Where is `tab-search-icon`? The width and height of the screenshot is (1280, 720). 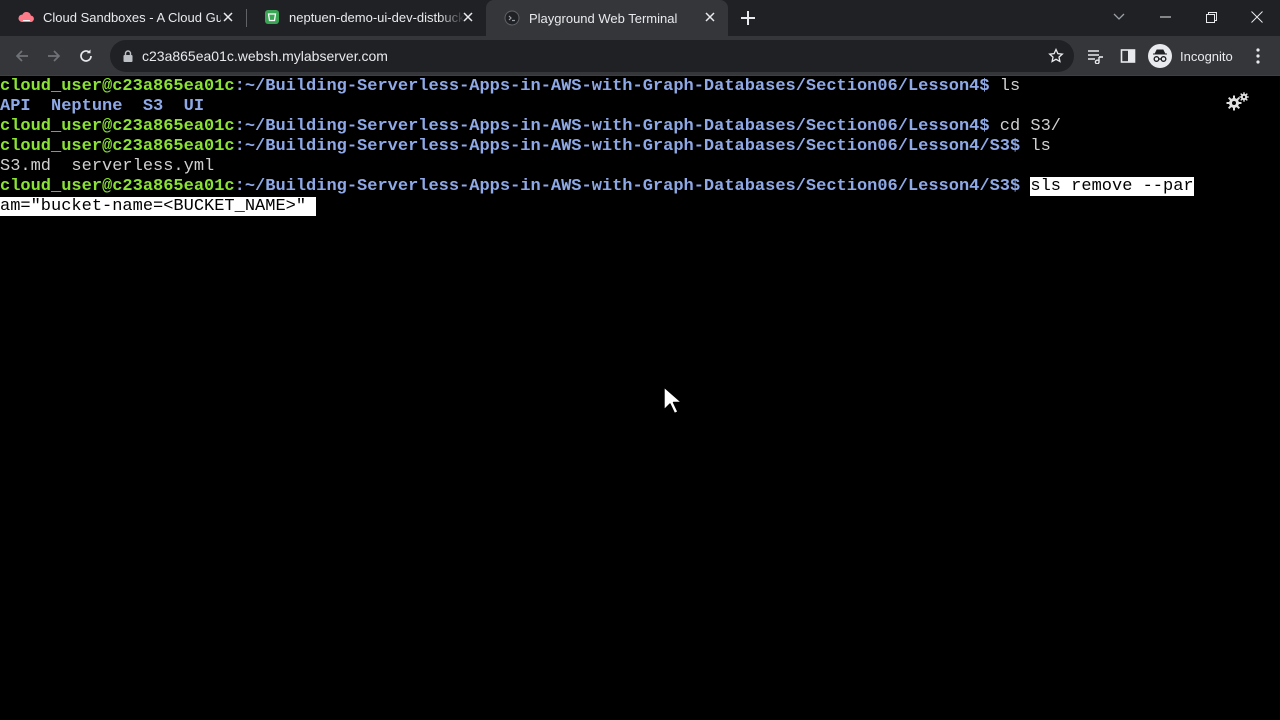
tab-search-icon is located at coordinates (1119, 17).